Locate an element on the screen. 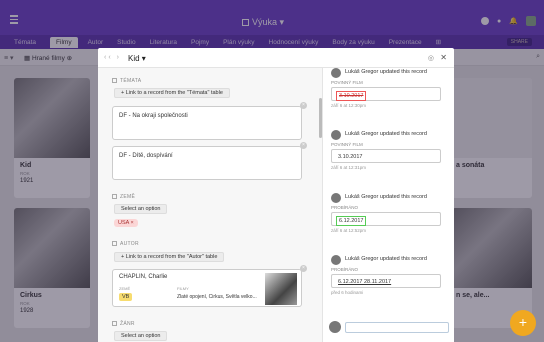 This screenshot has height=342, width=544. field-label-autor: AUTOR is located at coordinates (125, 244).